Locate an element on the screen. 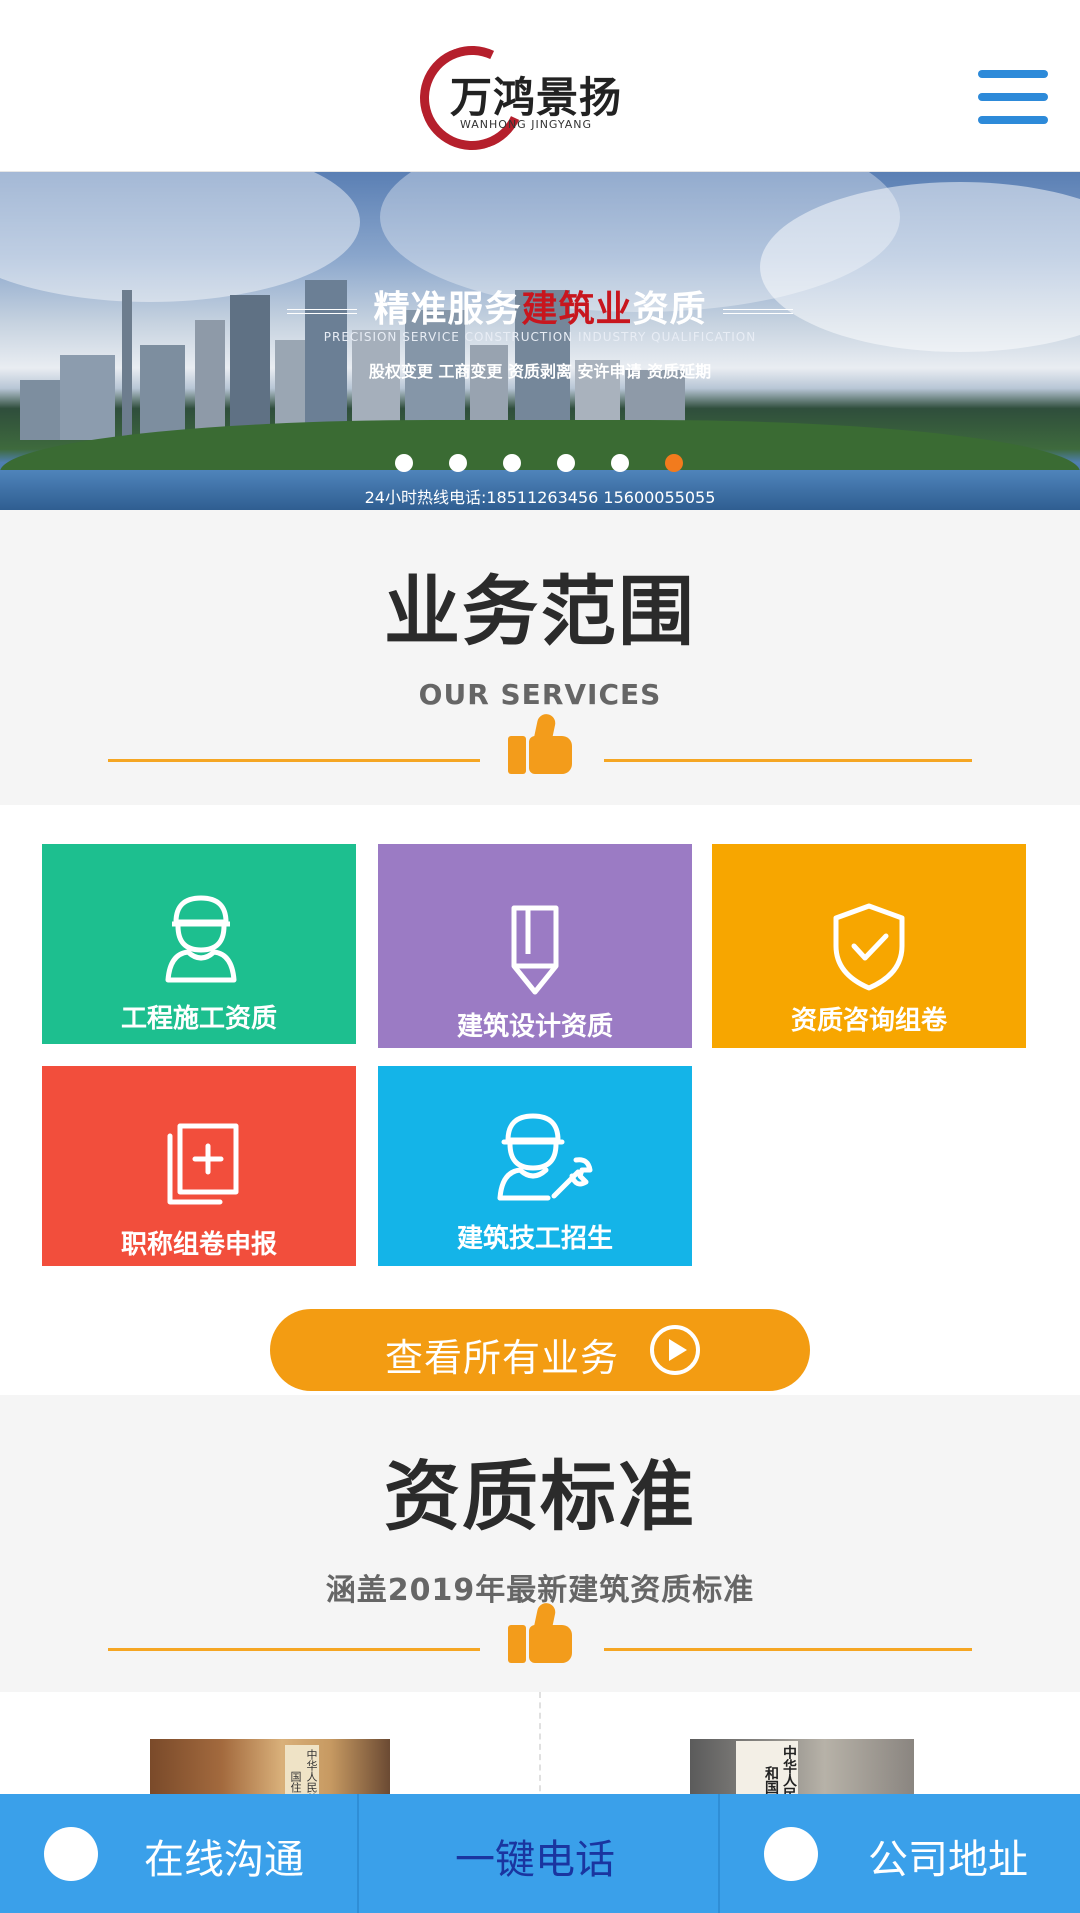  tile-engineering-construction: 工程施工资质 is located at coordinates (199, 944).